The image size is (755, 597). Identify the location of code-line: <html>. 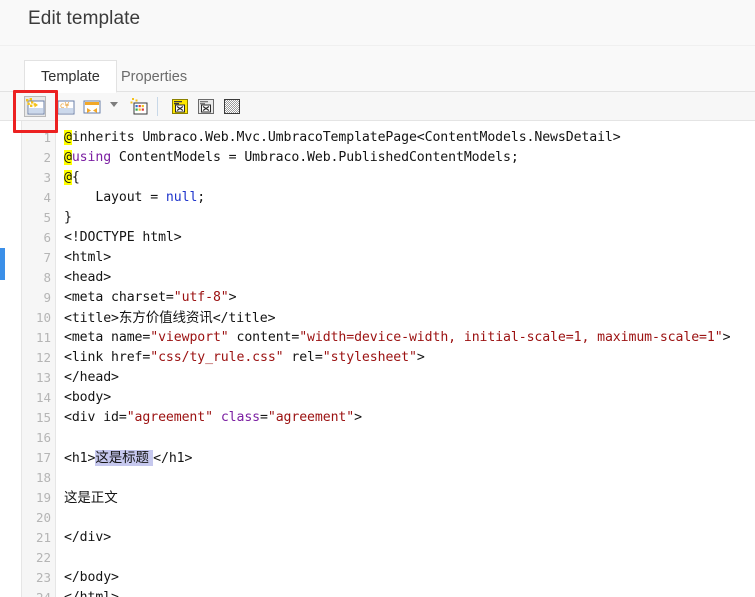
(87, 258).